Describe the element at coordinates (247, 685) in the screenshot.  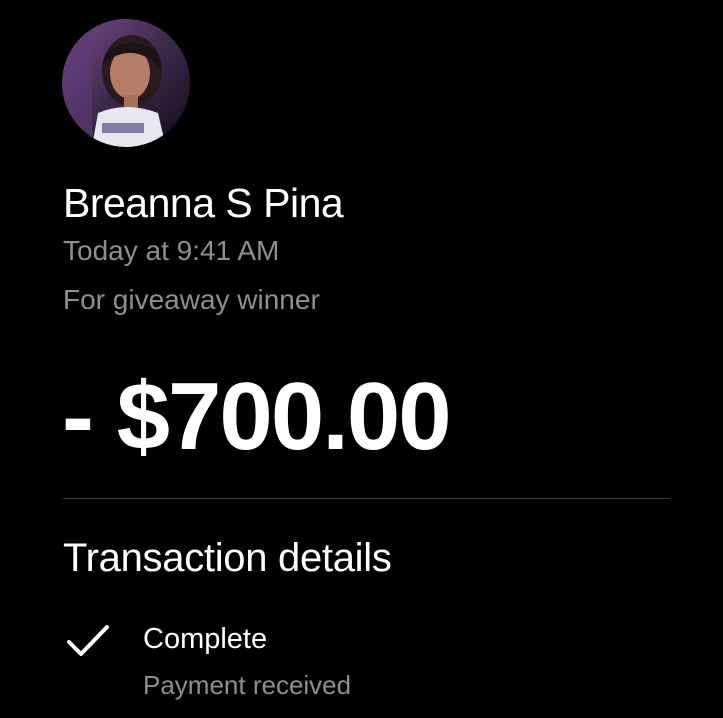
I see `status-sublabel: Payment received` at that location.